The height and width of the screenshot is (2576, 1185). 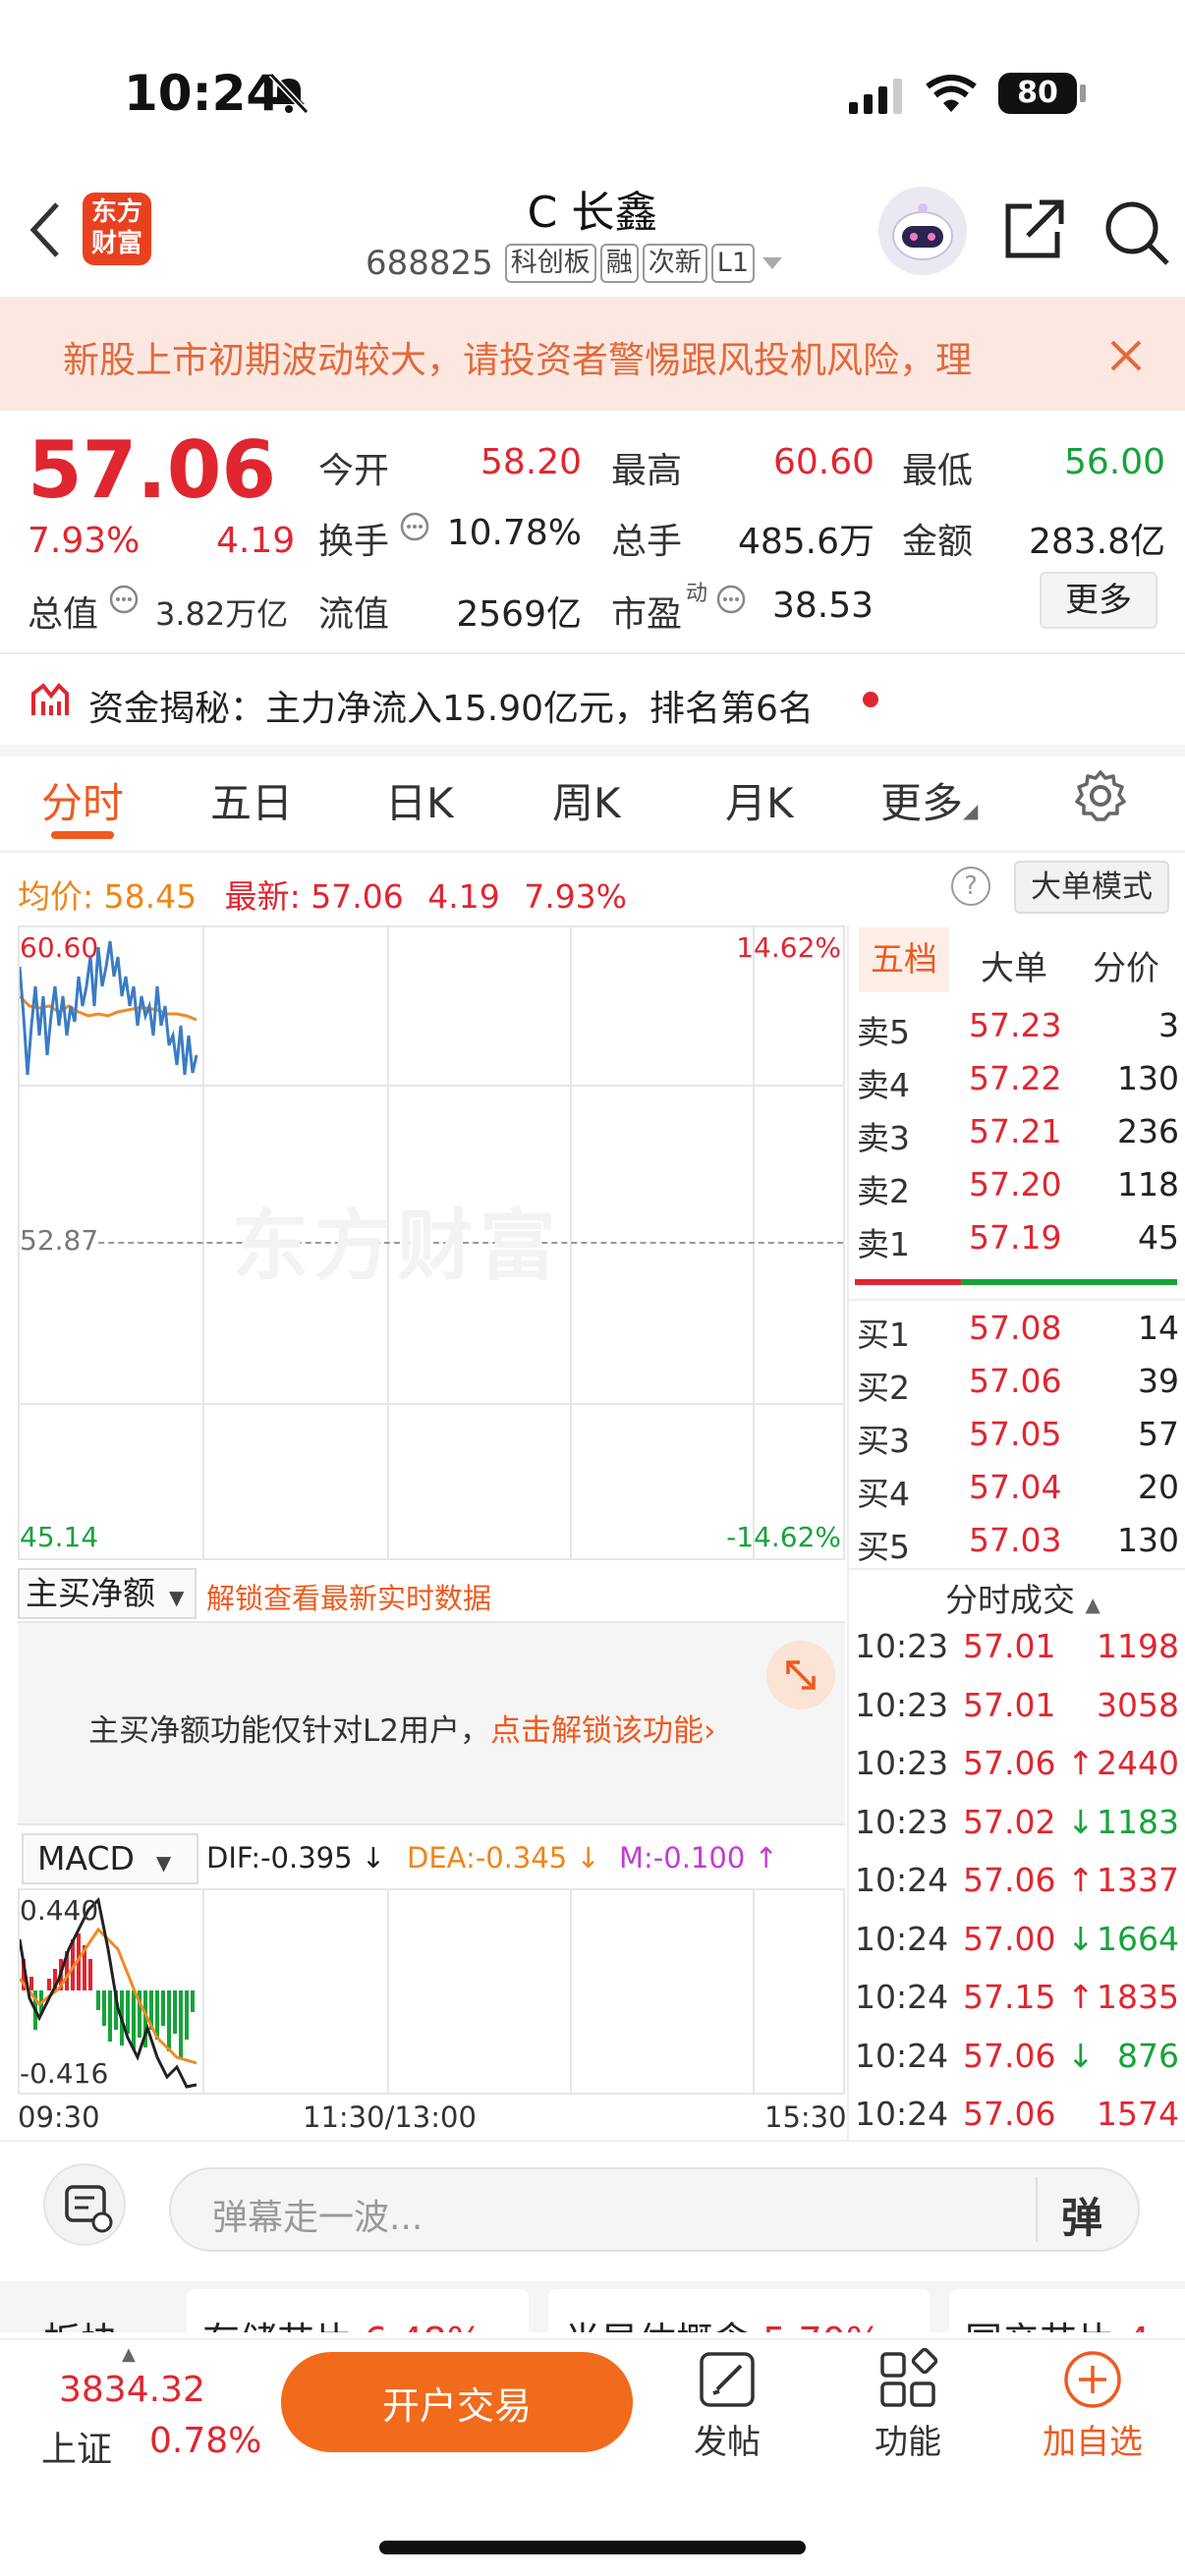 I want to click on open-account-trade-button: 开户交易, so click(x=457, y=2402).